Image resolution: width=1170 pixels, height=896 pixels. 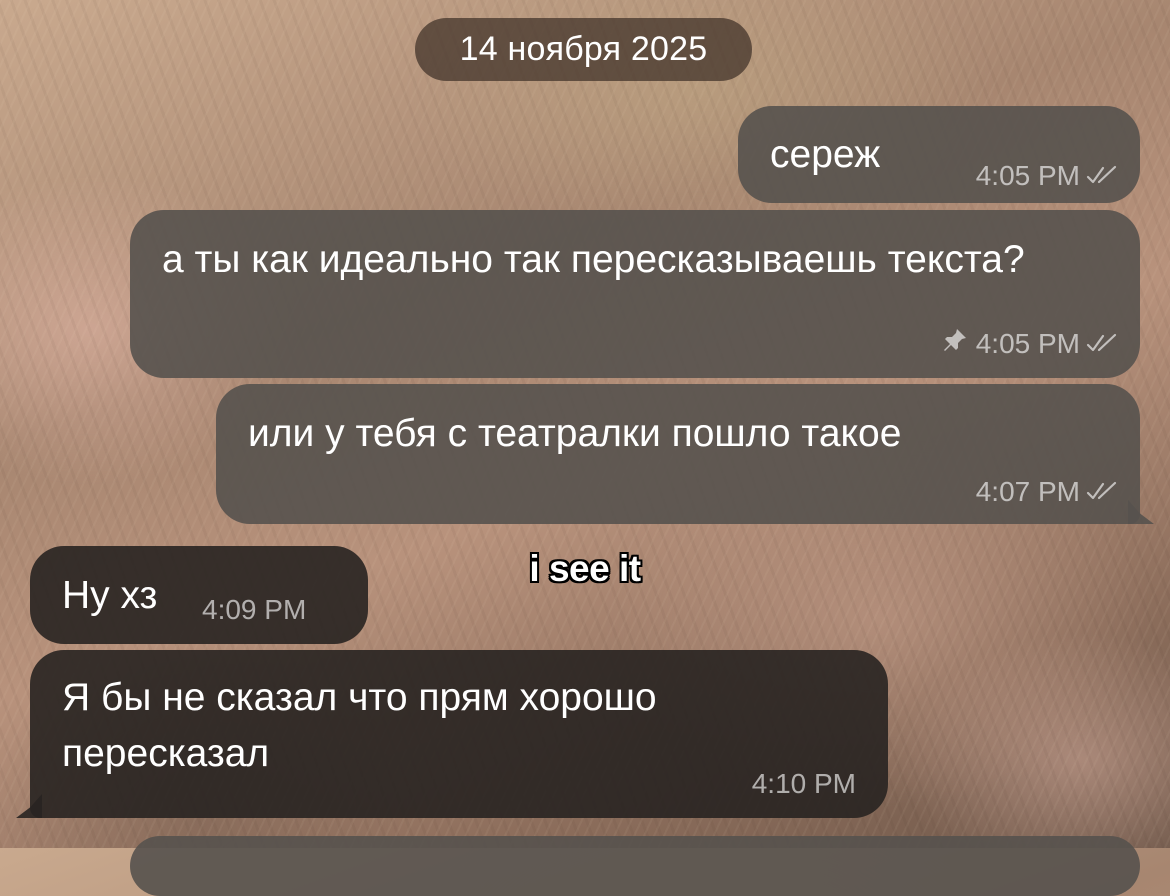 I want to click on date-separator: 14 ноября 2025, so click(x=583, y=49).